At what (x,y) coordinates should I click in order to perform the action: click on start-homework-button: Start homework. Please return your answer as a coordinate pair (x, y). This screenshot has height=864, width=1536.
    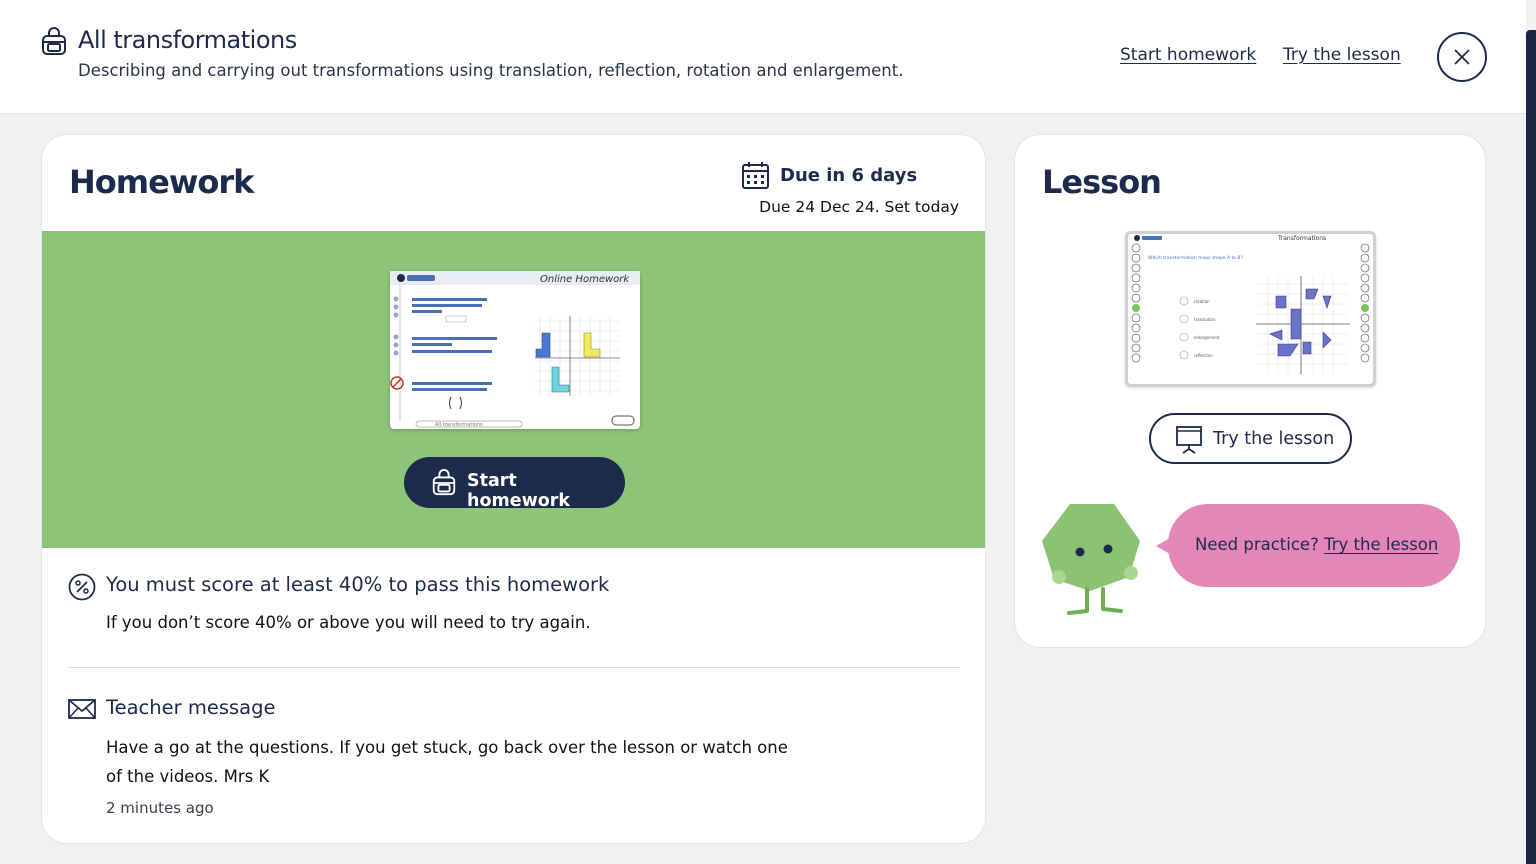
    Looking at the image, I should click on (514, 484).